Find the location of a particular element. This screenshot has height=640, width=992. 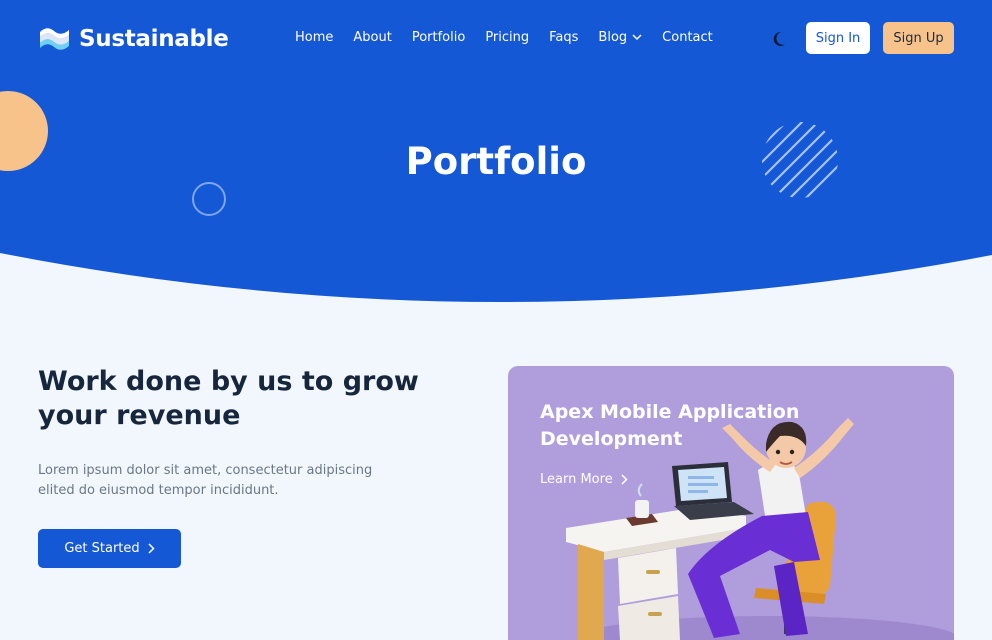

moon-icon is located at coordinates (782, 39).